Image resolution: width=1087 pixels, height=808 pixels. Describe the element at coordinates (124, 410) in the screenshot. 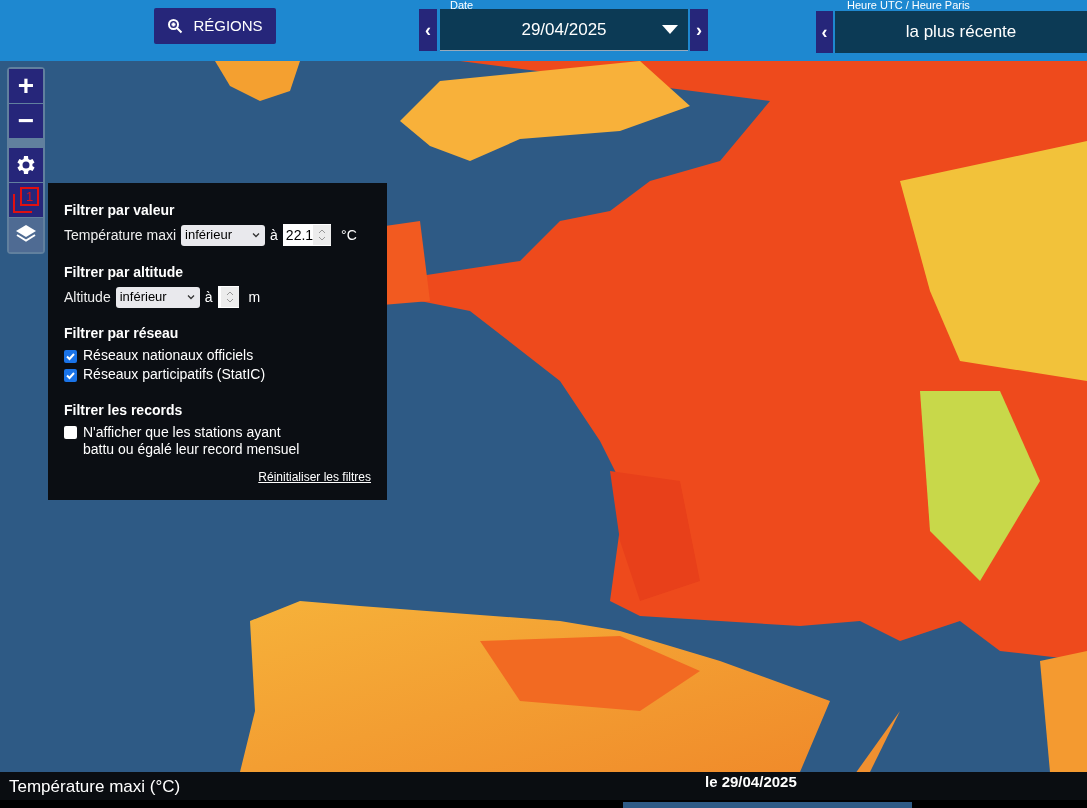

I see `section-title: Filtrer les records` at that location.